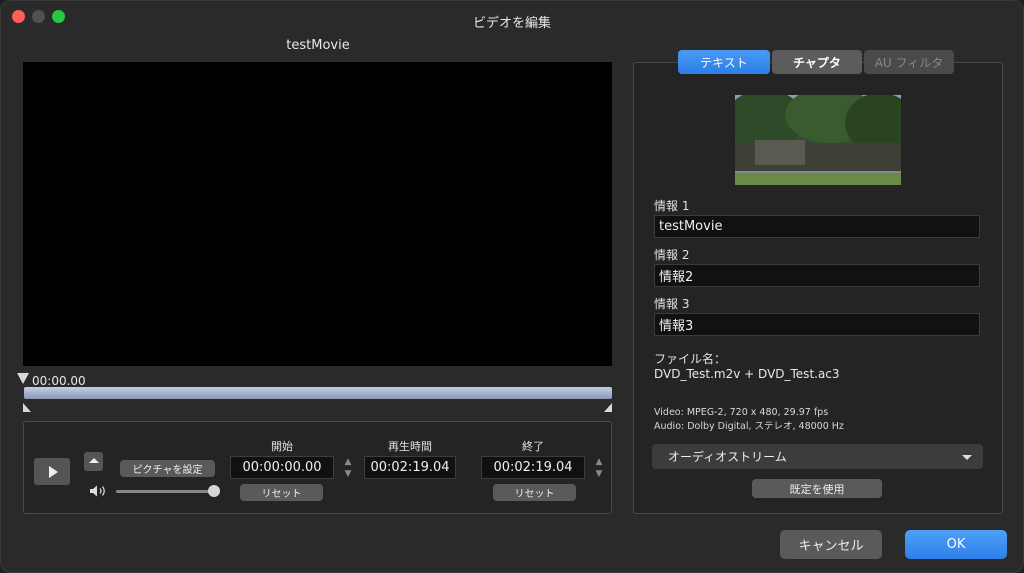 This screenshot has width=1024, height=573. I want to click on start-time-field: 00:00:00.00, so click(282, 467).